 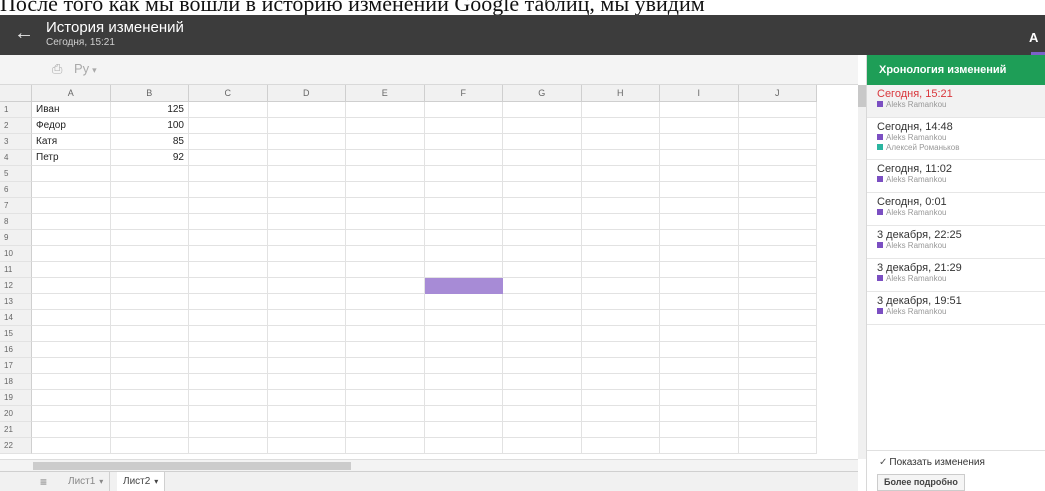 I want to click on column-header-d: D, so click(x=306, y=93).